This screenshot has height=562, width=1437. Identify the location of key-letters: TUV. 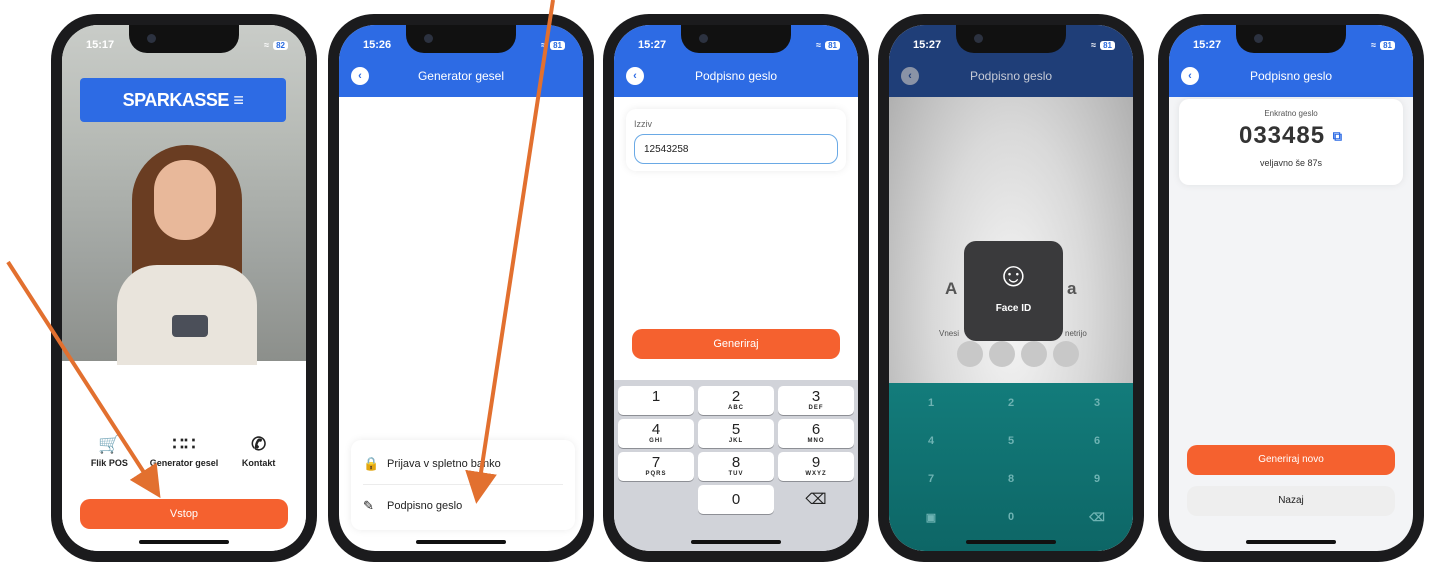
(736, 474).